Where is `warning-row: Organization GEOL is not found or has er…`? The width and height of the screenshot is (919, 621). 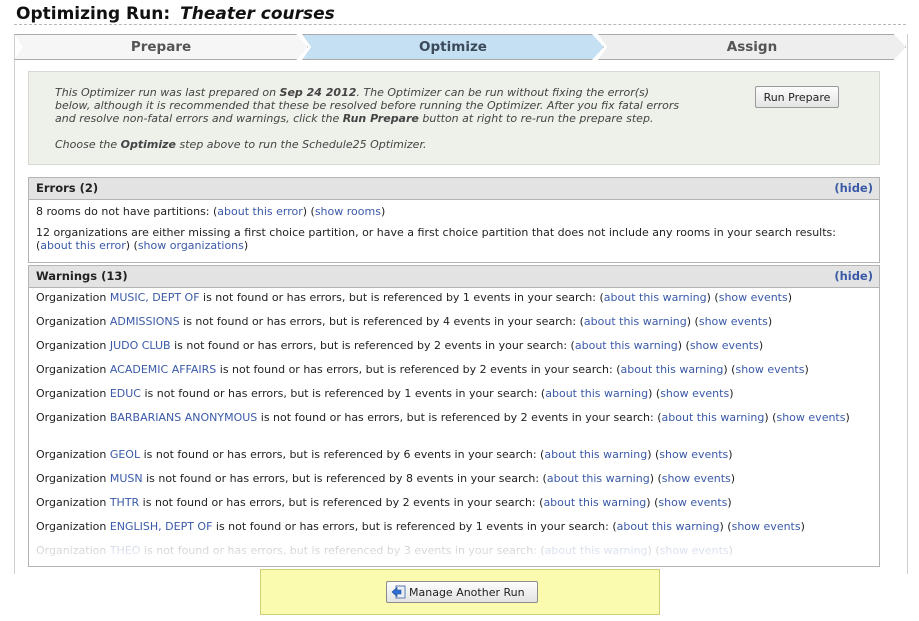 warning-row: Organization GEOL is not found or has er… is located at coordinates (454, 457).